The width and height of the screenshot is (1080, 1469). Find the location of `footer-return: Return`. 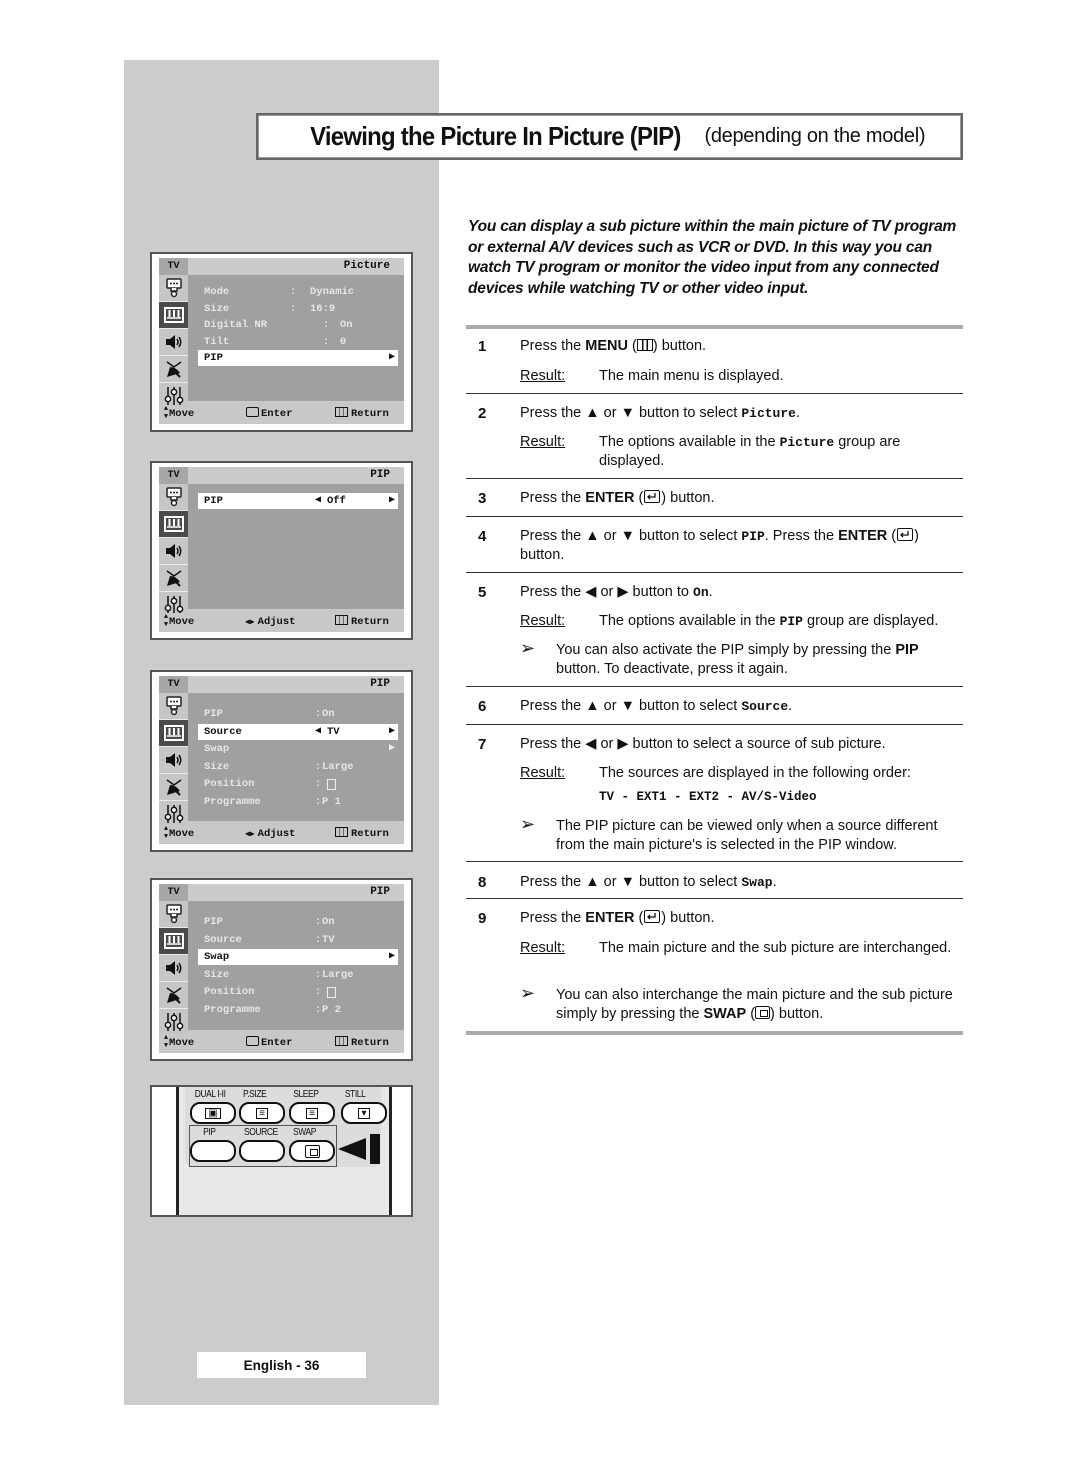

footer-return: Return is located at coordinates (362, 834).